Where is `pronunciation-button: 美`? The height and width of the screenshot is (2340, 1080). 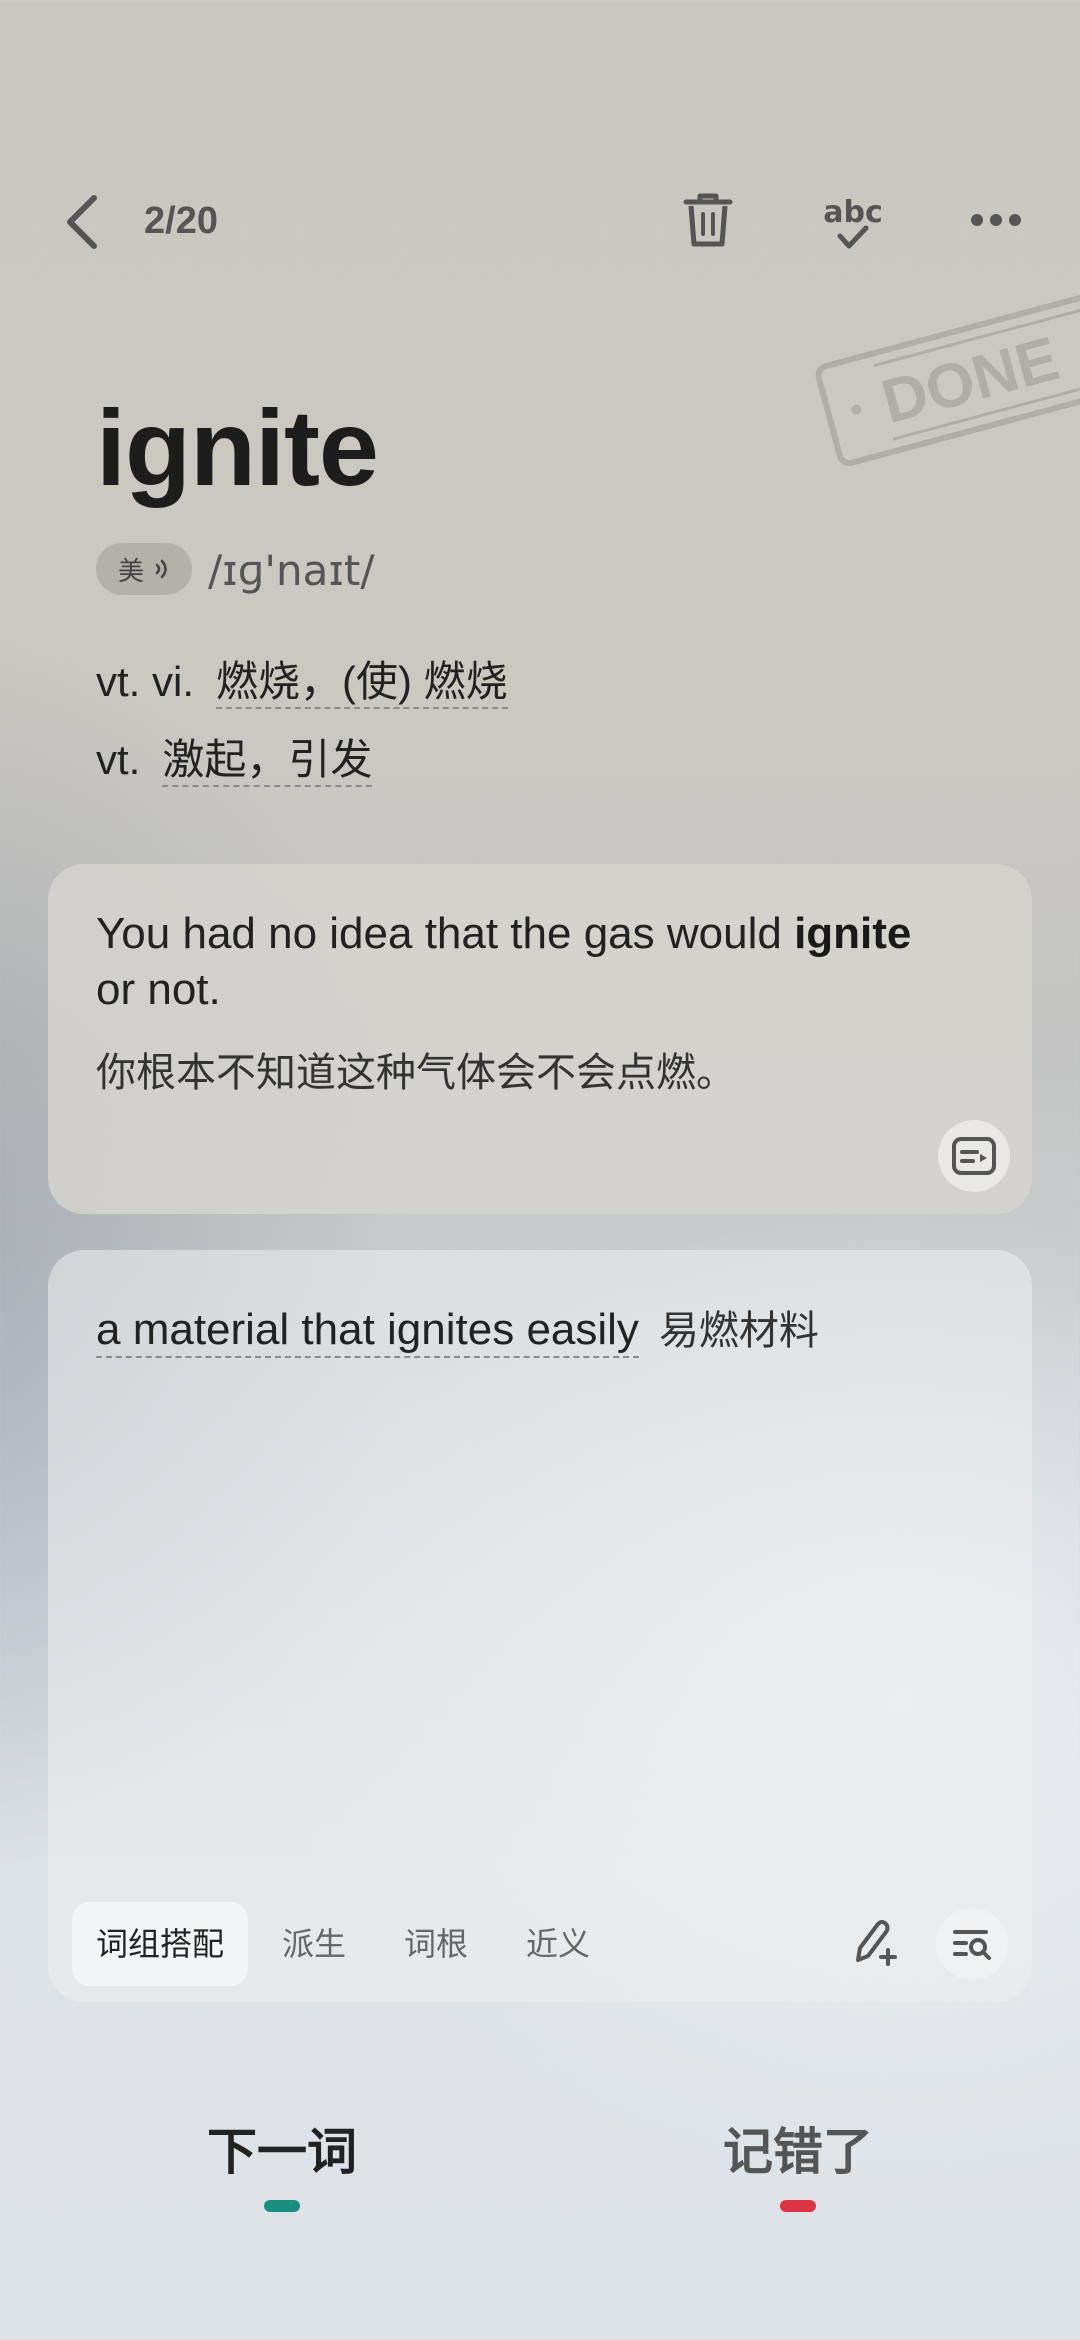 pronunciation-button: 美 is located at coordinates (144, 569).